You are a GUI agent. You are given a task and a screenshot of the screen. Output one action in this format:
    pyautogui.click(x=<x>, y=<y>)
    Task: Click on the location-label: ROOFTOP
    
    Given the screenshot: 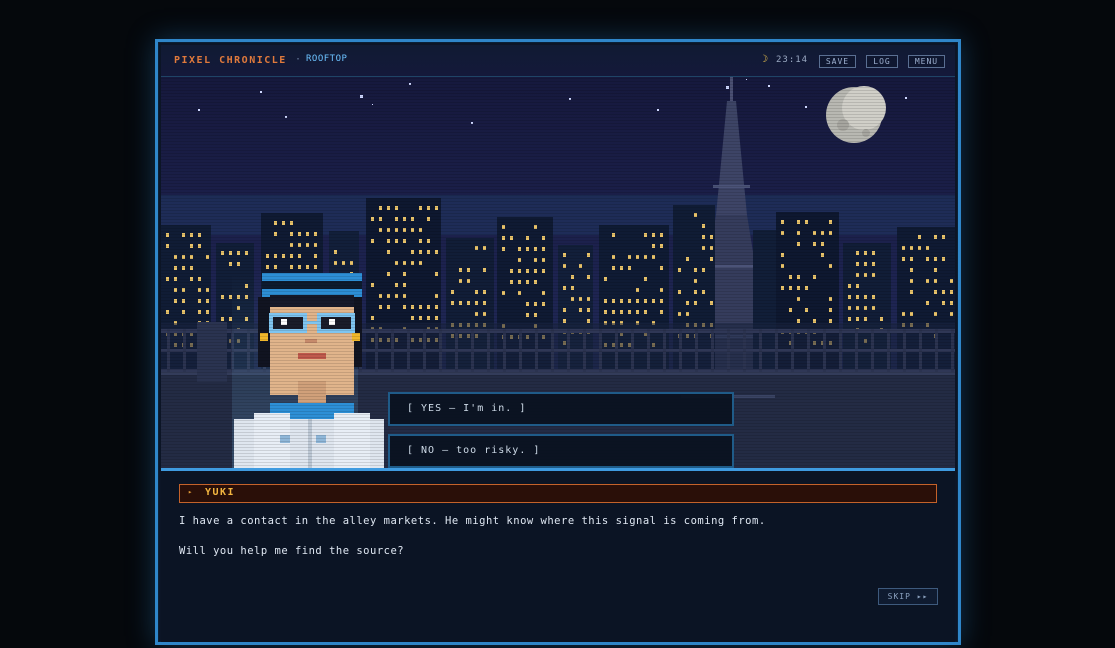 What is the action you would take?
    pyautogui.click(x=327, y=59)
    